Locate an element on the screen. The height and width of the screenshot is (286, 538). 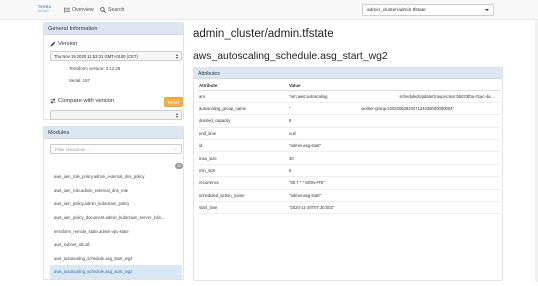
attribute-name: max_size is located at coordinates (243, 158).